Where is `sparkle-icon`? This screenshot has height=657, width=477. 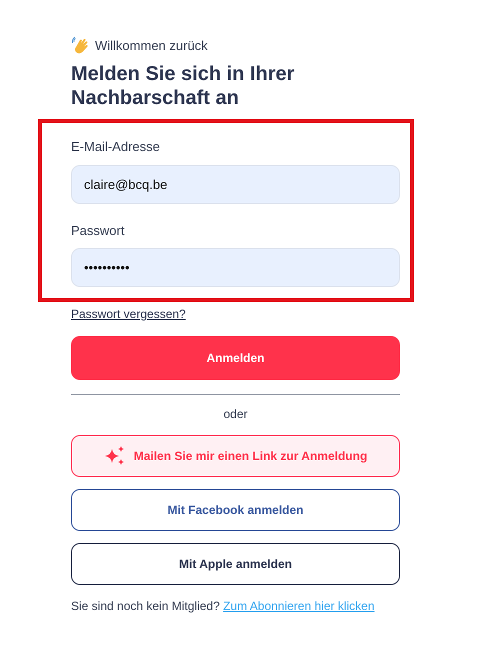 sparkle-icon is located at coordinates (115, 456).